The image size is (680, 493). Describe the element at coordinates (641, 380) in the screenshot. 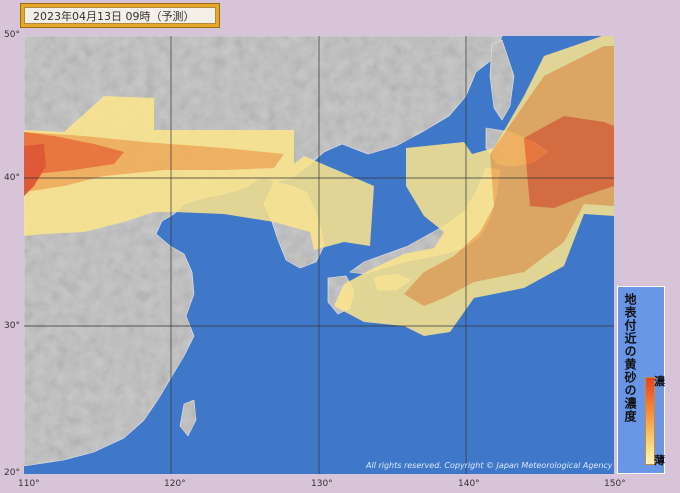

I see `legend: 地表付近の黄砂の濃度 濃 薄` at that location.